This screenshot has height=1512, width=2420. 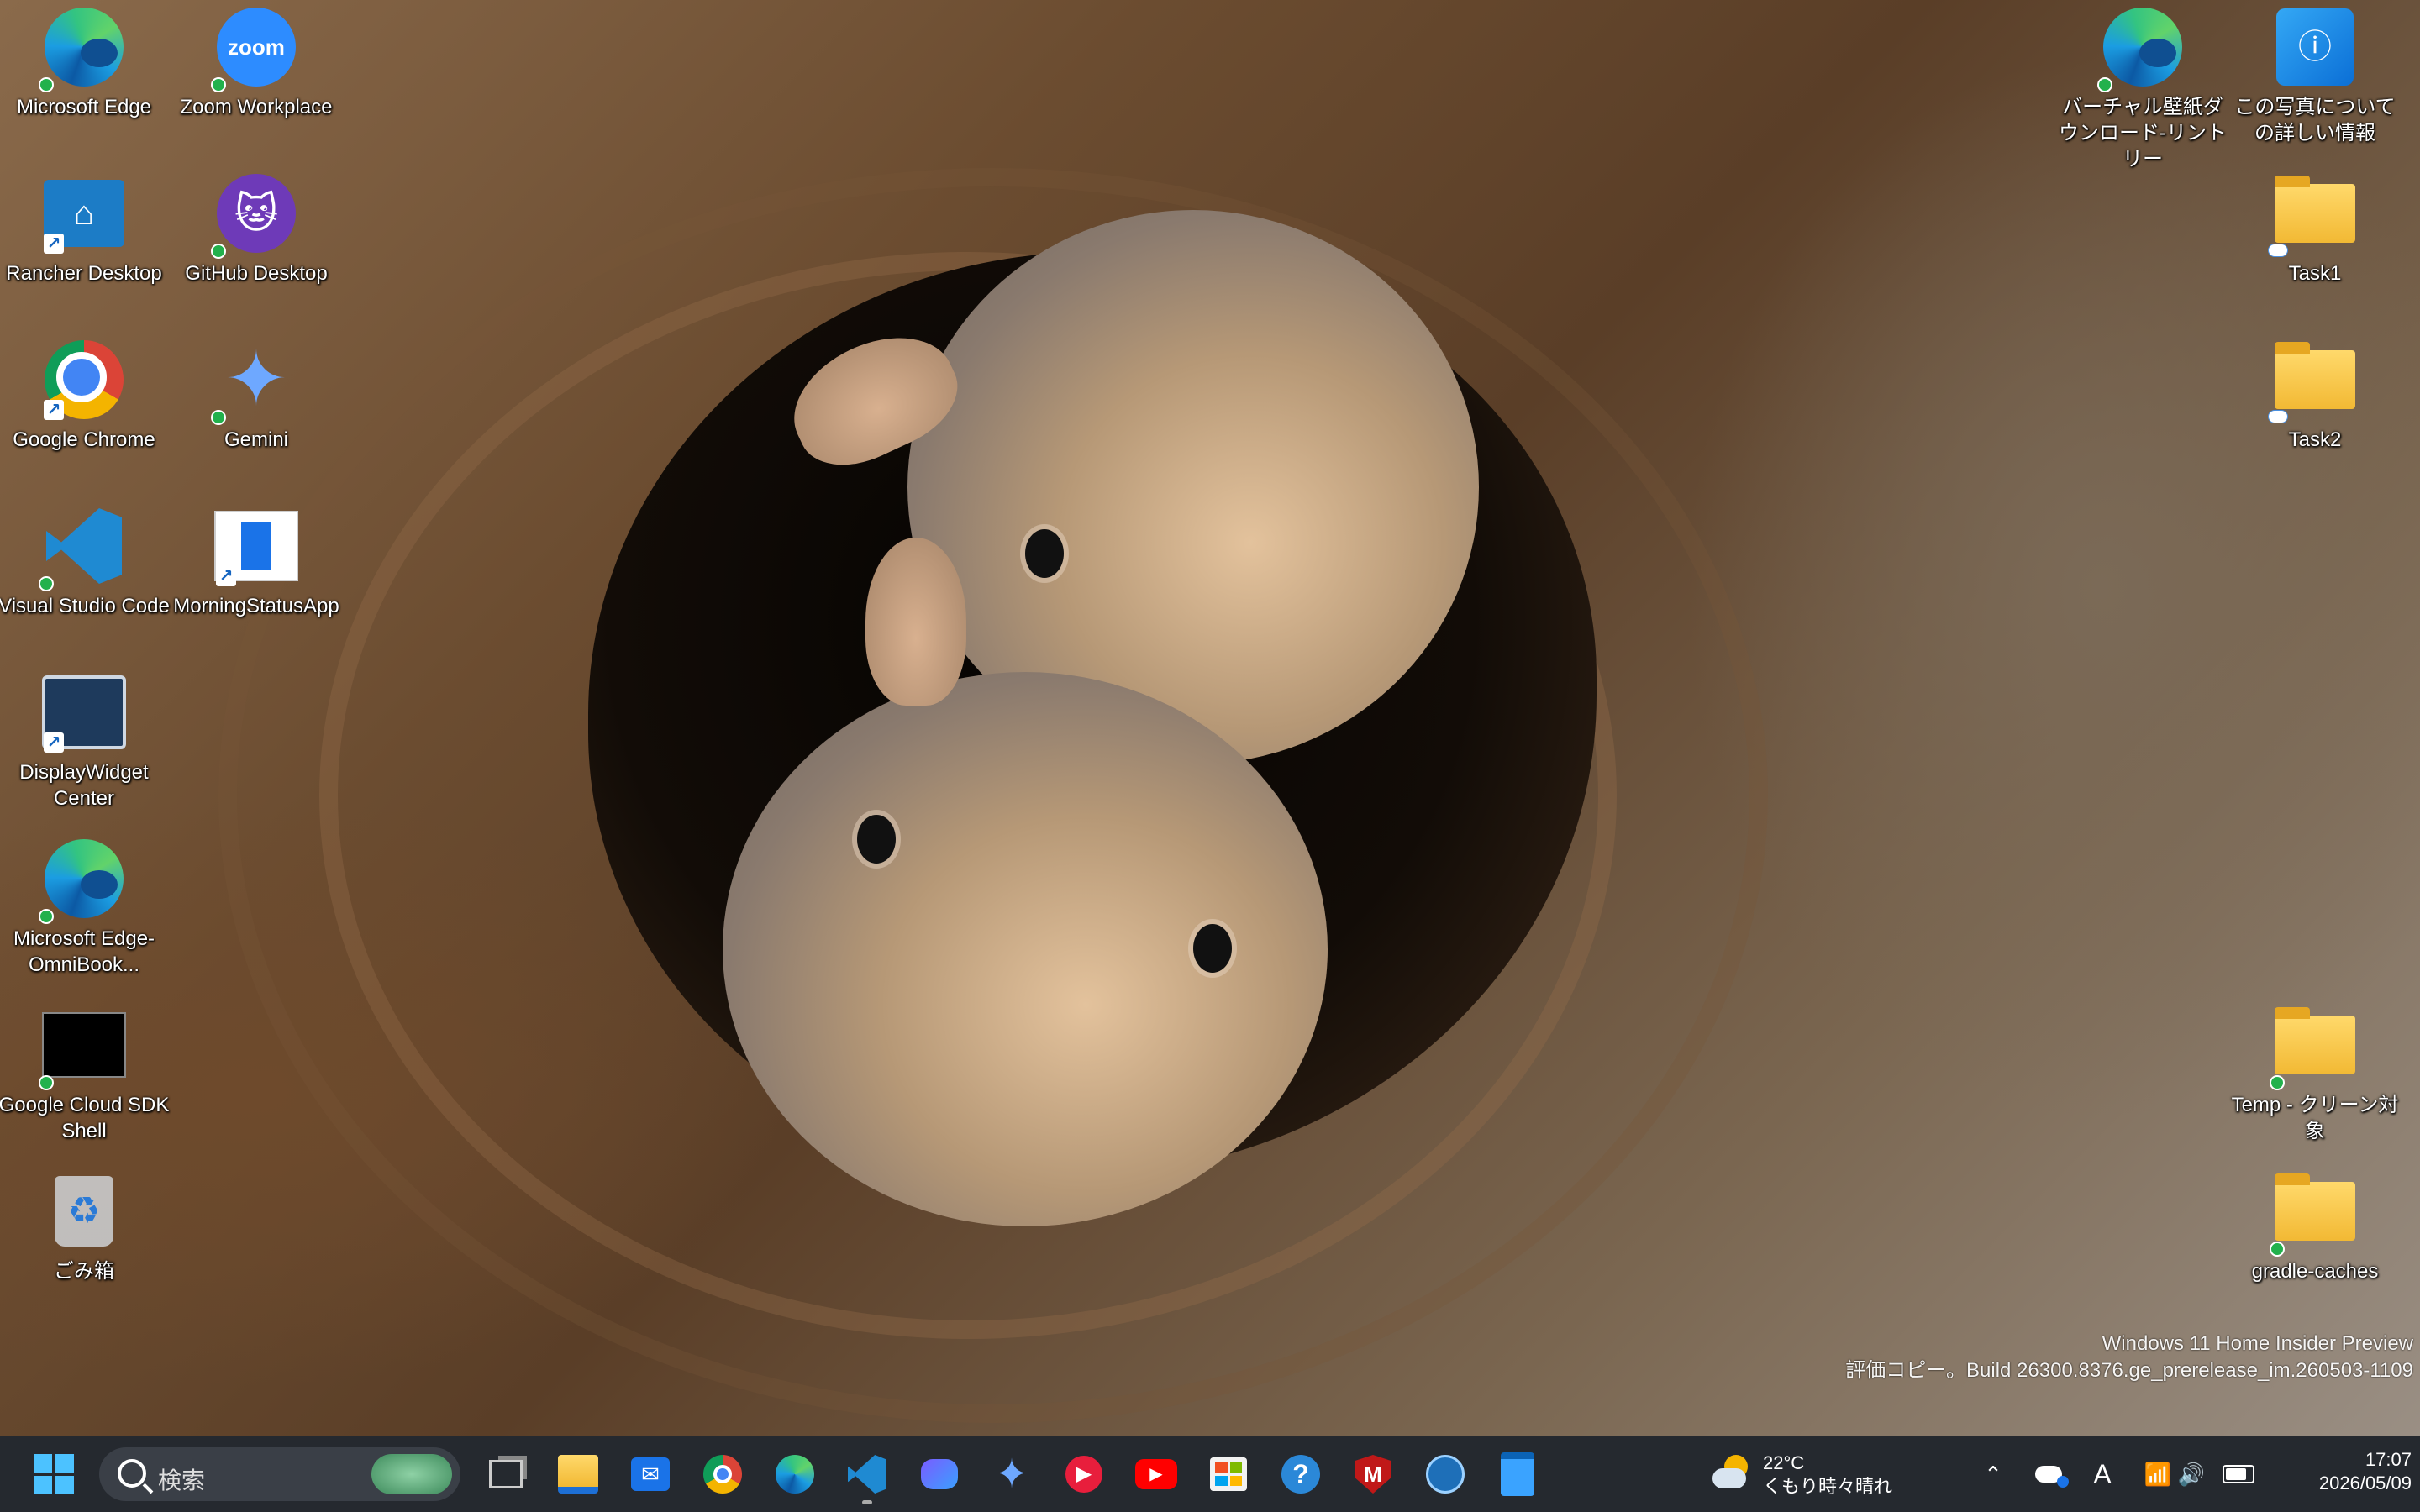 What do you see at coordinates (1025, 882) in the screenshot?
I see `wallpaper-squirrel-lower` at bounding box center [1025, 882].